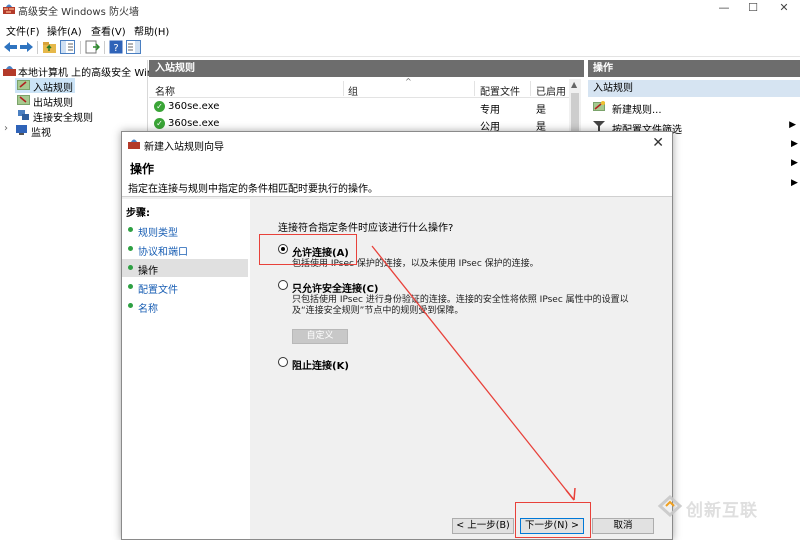  I want to click on menu-help: 帮助(H), so click(151, 30).